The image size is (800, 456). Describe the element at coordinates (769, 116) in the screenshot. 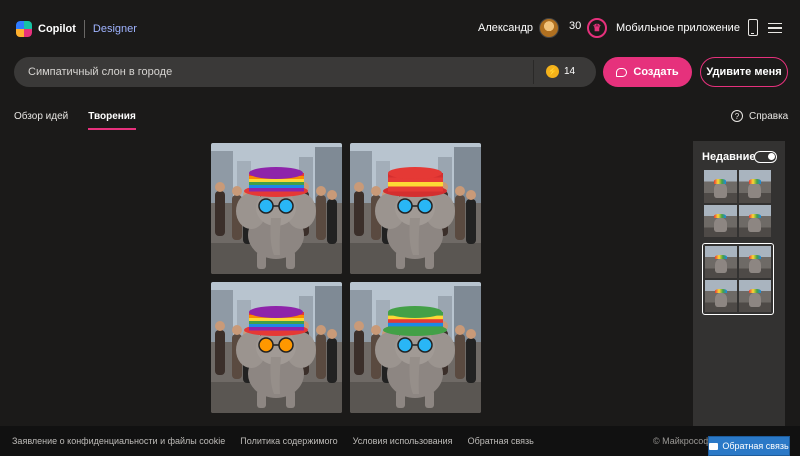

I see `help-label: Справка` at that location.